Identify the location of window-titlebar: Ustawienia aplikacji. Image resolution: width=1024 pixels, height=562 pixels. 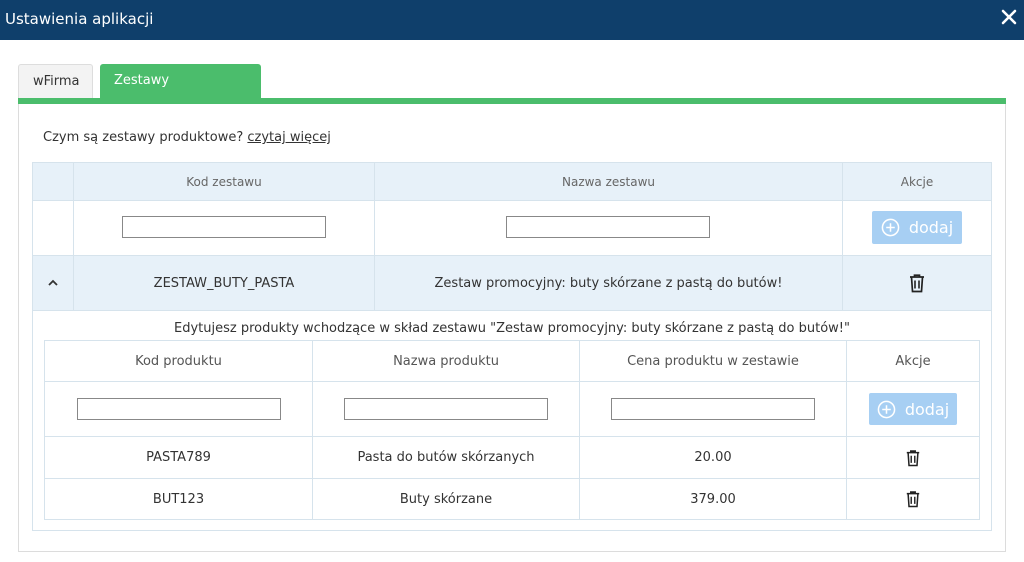
(512, 20).